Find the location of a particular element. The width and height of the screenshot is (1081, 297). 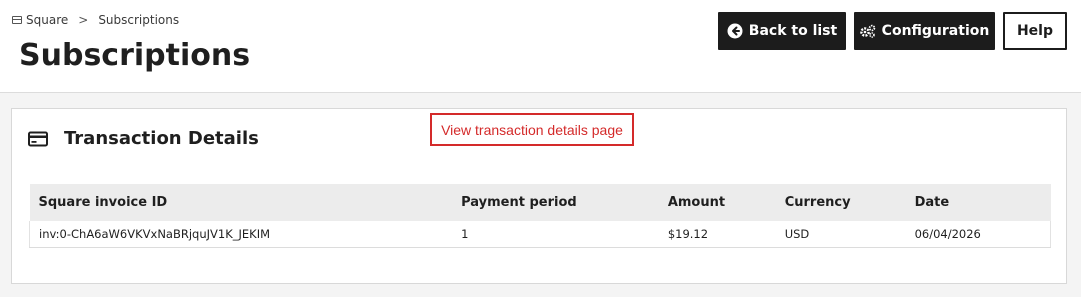

column-header-date: Date is located at coordinates (978, 202).